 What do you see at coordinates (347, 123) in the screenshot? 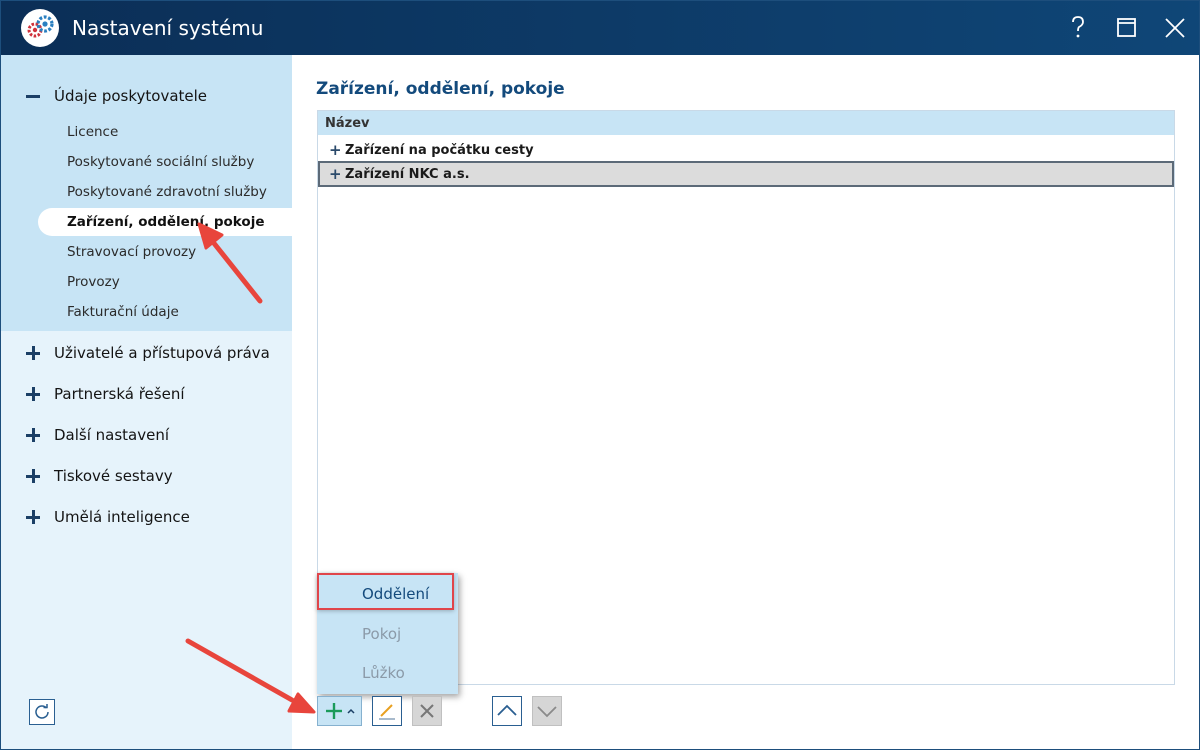
I see `column-header-label: Název` at bounding box center [347, 123].